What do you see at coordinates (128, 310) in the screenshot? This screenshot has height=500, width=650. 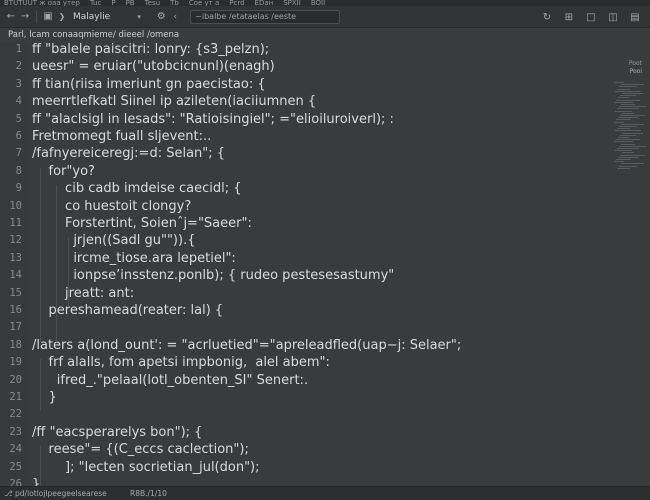 I see `code-line: pereshamead(reater: lal) {` at bounding box center [128, 310].